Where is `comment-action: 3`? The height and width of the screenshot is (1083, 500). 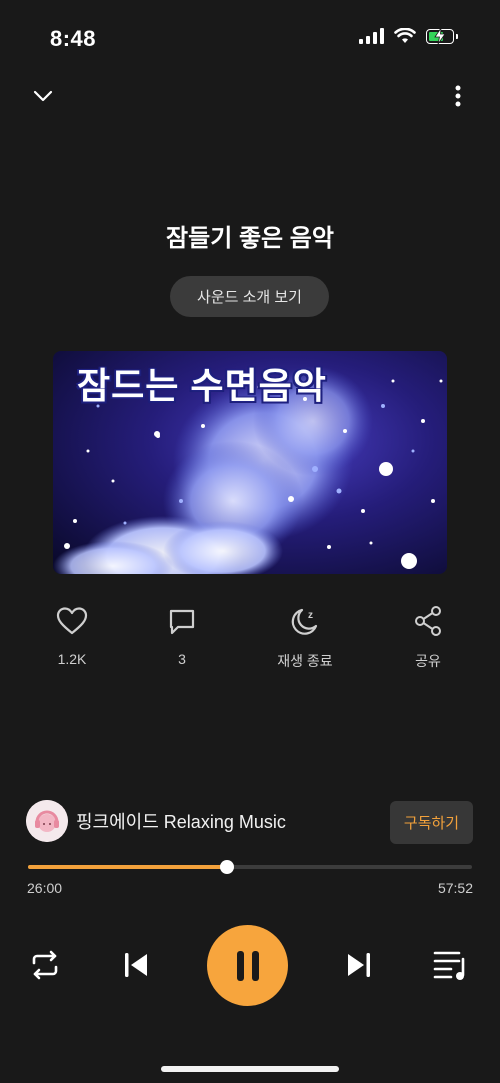 comment-action: 3 is located at coordinates (182, 634).